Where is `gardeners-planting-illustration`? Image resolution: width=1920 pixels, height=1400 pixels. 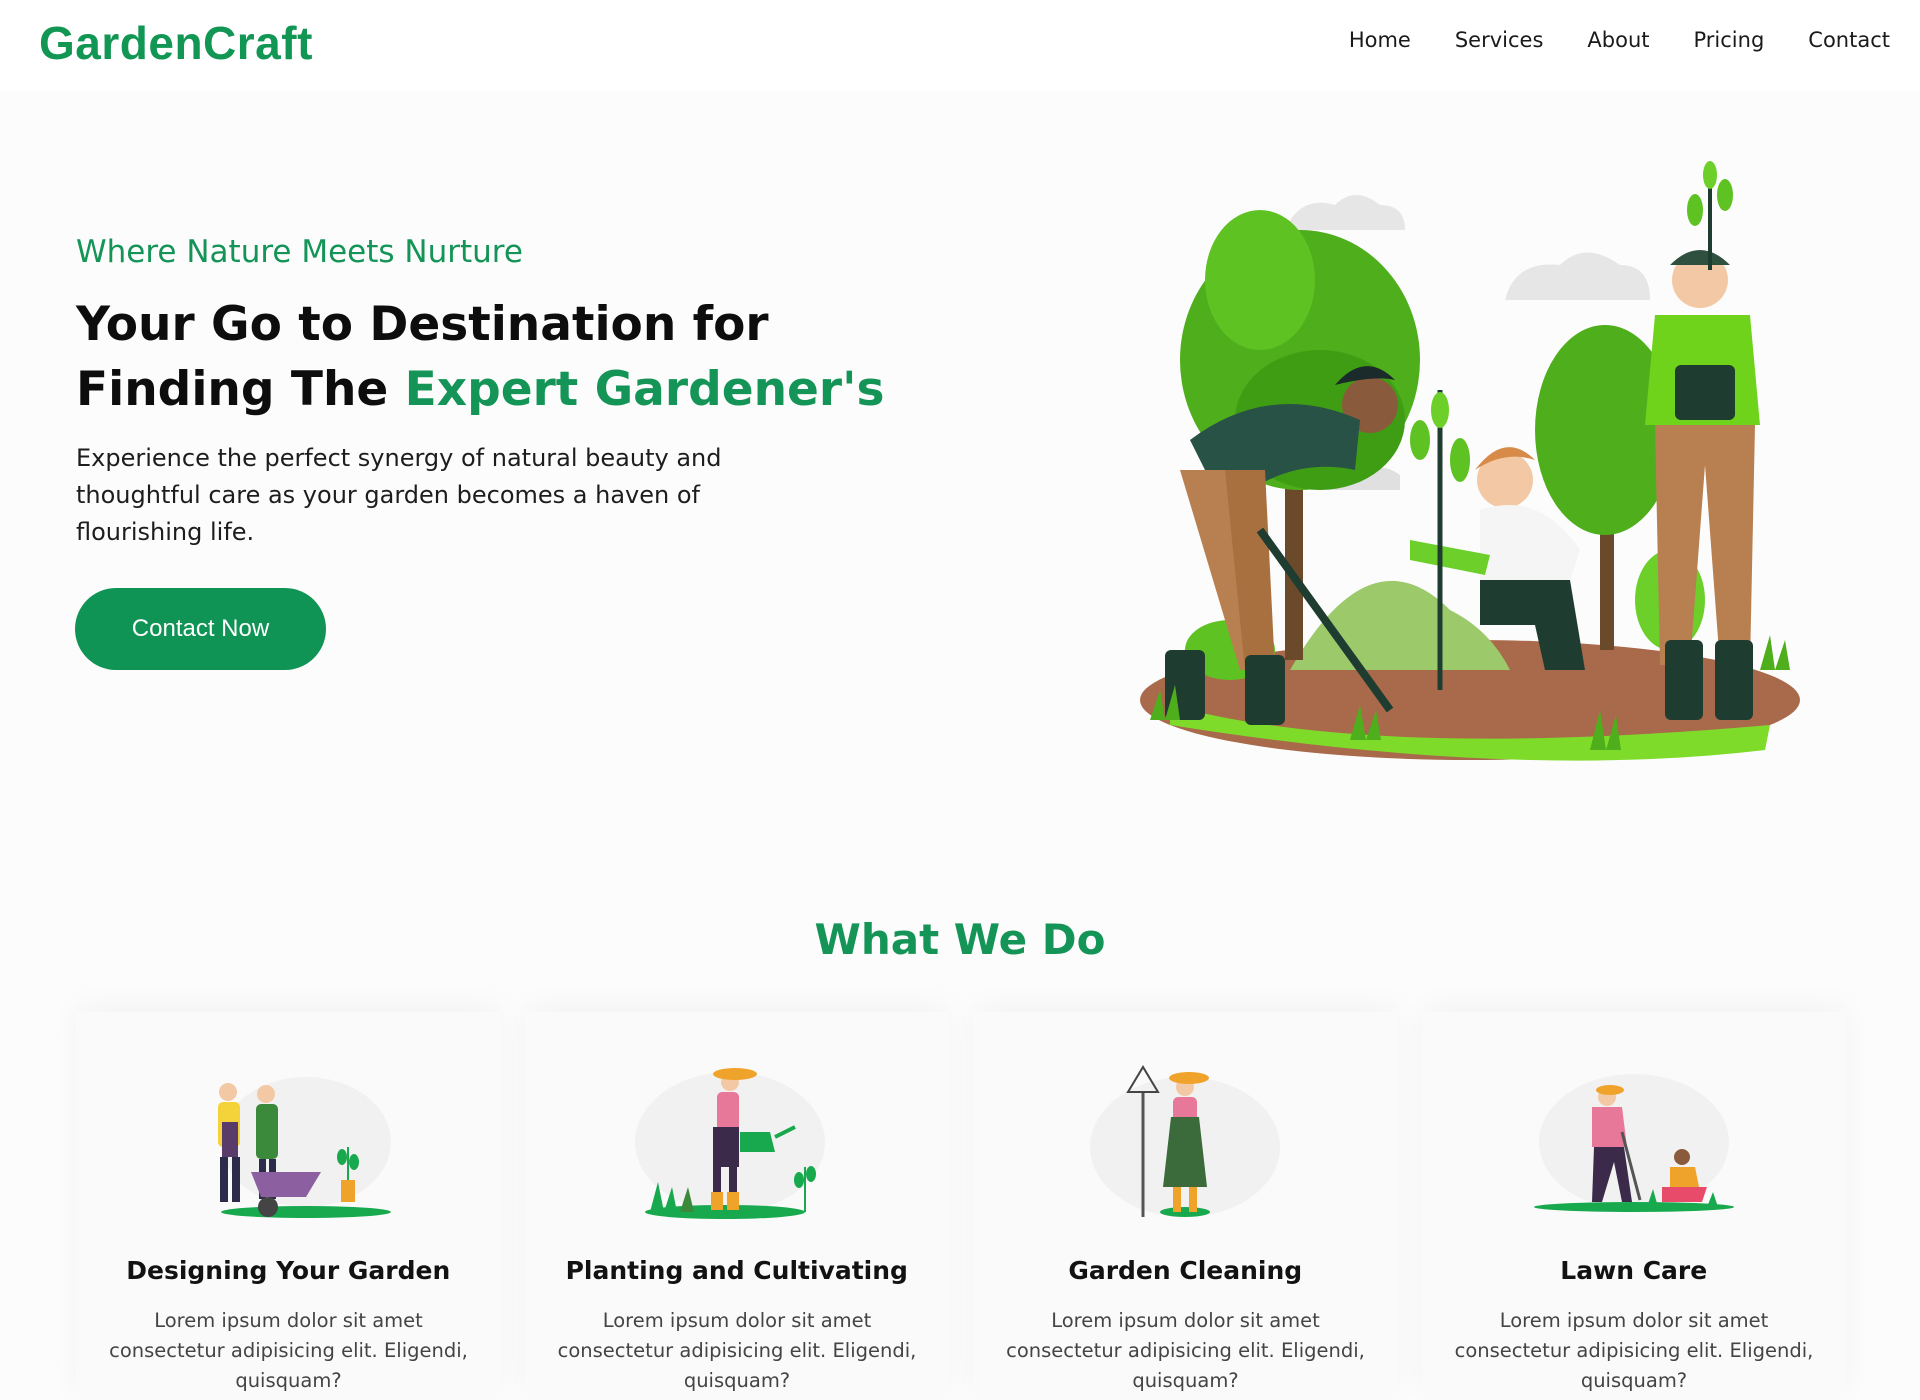 gardeners-planting-illustration is located at coordinates (1470, 461).